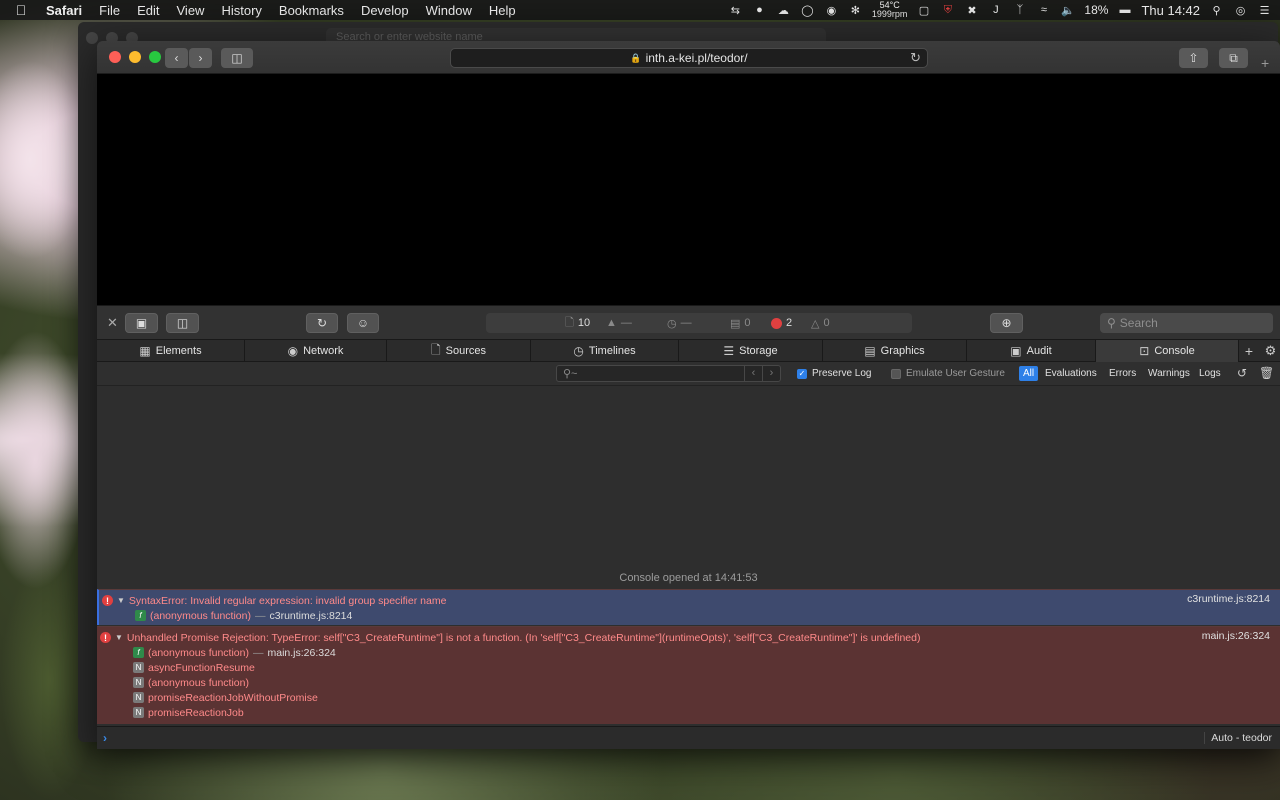  I want to click on load-time: ◷ —, so click(679, 323).